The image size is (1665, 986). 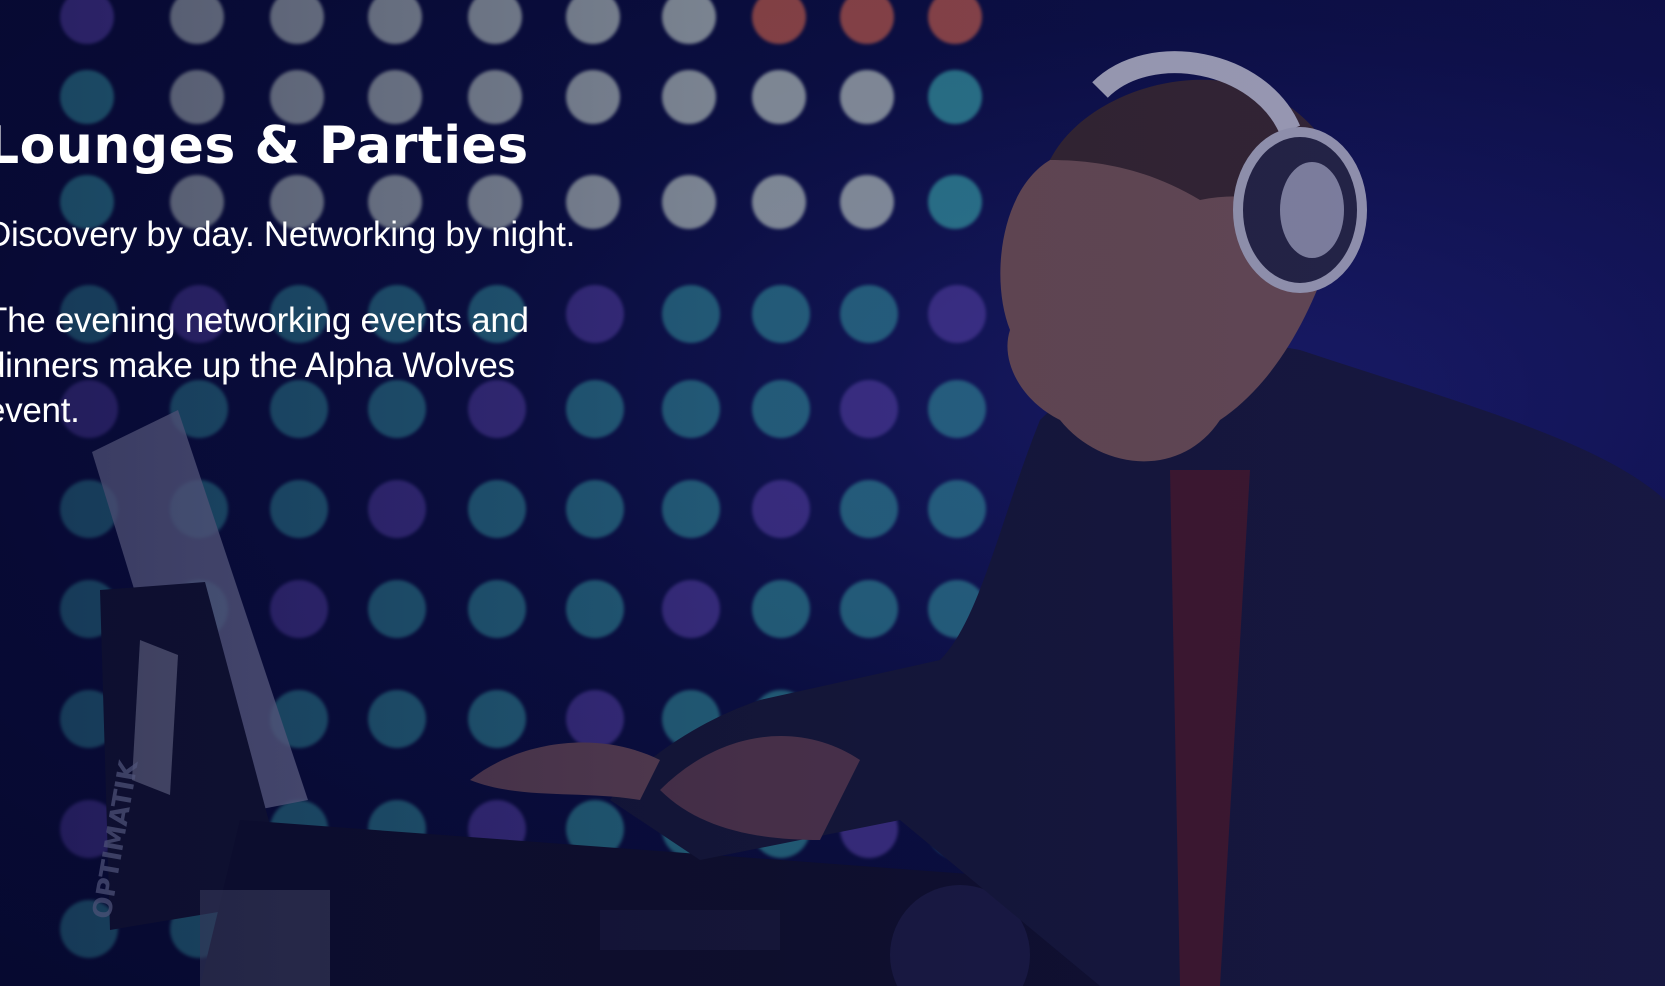 I want to click on section-lead: Discovery by day. Networking by night., so click(x=288, y=234).